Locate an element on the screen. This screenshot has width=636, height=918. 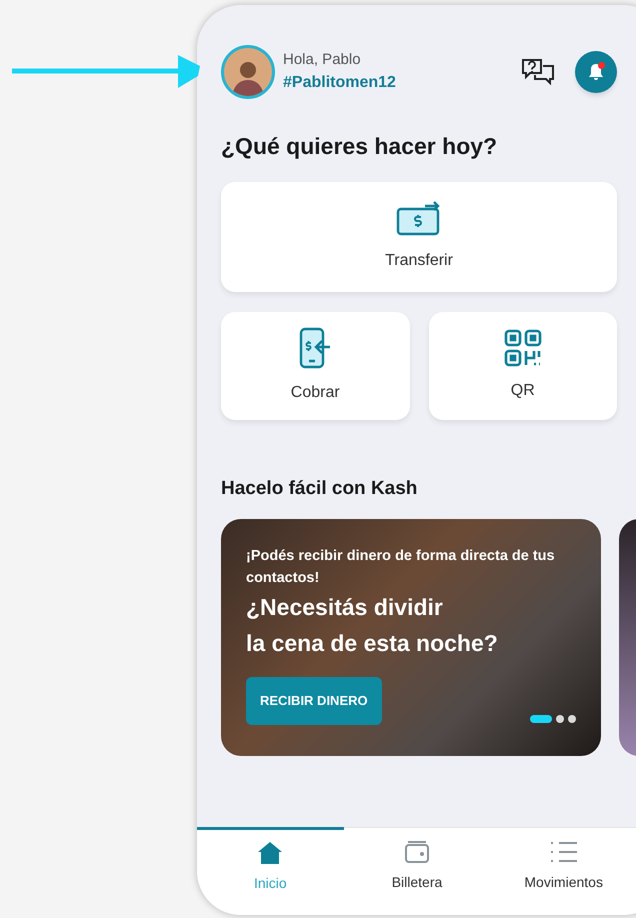
bell-icon is located at coordinates (596, 72).